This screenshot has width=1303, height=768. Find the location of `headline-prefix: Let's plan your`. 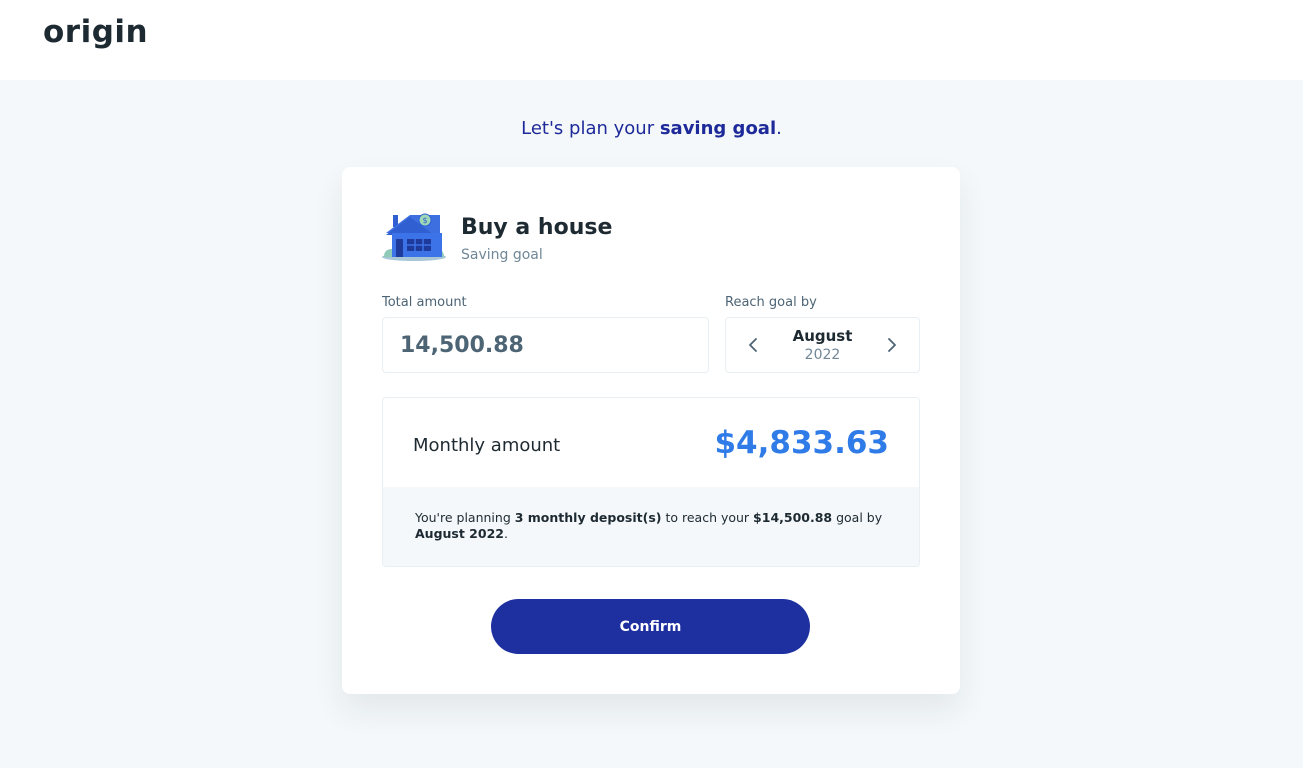

headline-prefix: Let's plan your is located at coordinates (590, 128).